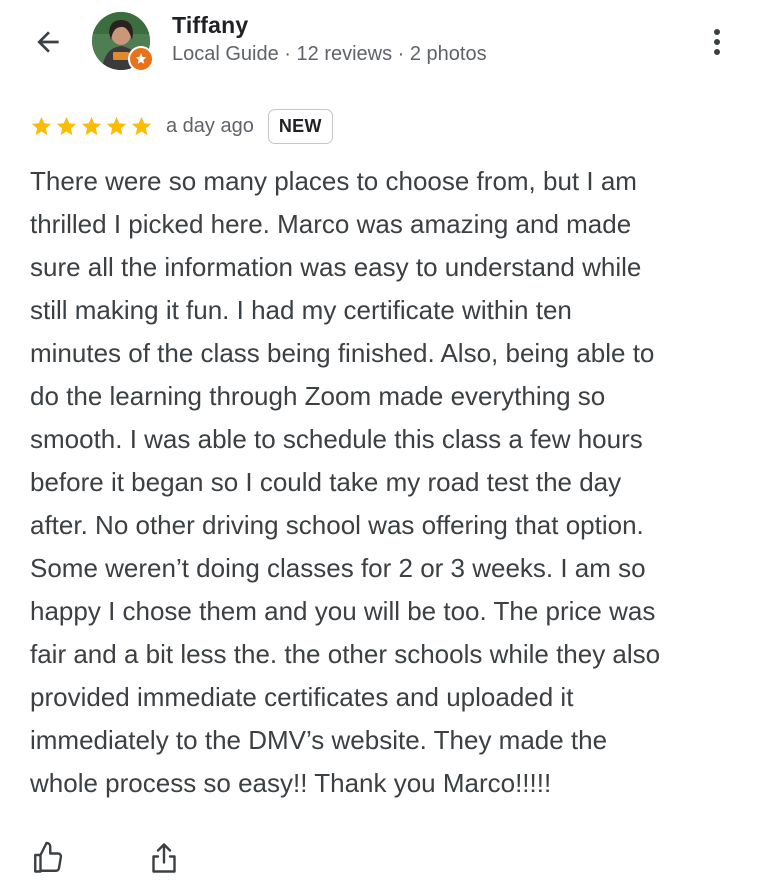 This screenshot has width=768, height=885. I want to click on thumbs-up-icon, so click(48, 857).